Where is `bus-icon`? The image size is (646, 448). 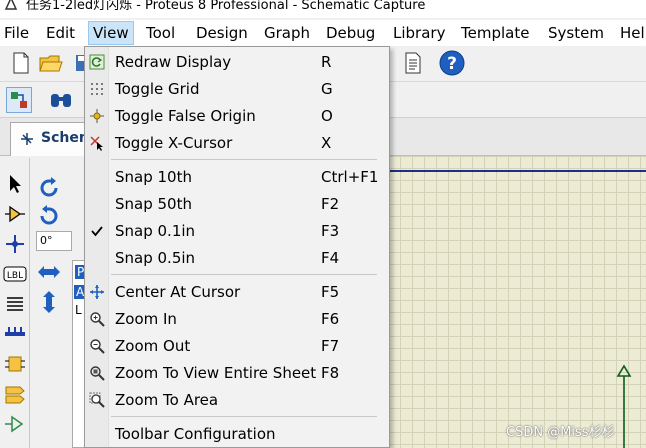
bus-icon is located at coordinates (15, 334).